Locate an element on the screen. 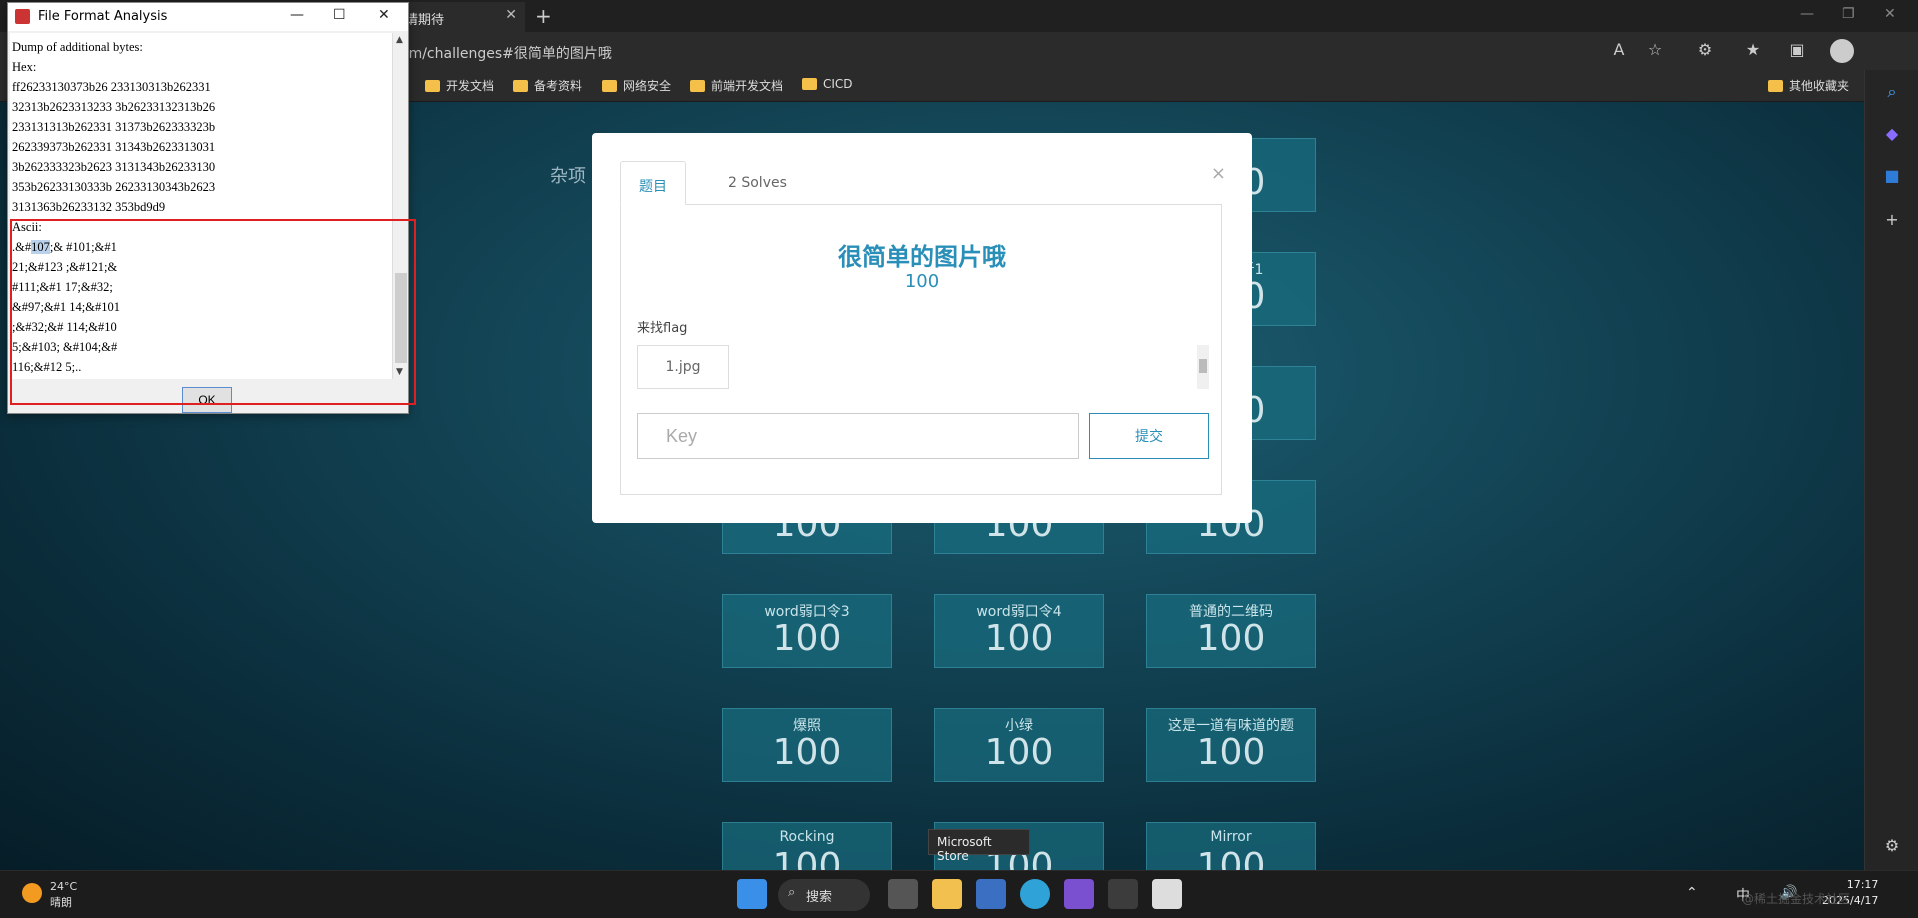  card-name: word弱口令3 is located at coordinates (807, 612).